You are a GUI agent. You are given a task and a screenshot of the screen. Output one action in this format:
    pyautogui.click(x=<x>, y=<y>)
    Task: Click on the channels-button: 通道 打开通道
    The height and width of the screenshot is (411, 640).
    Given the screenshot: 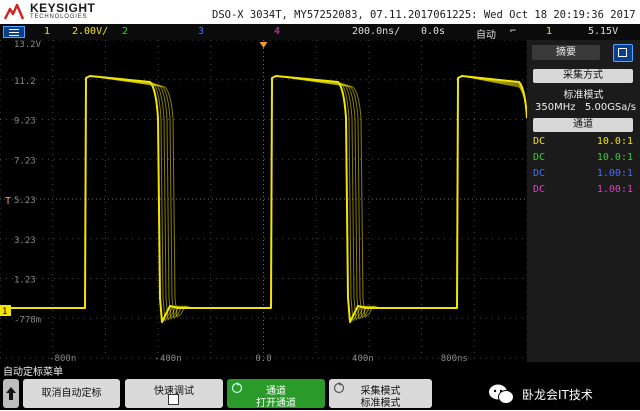 What is the action you would take?
    pyautogui.click(x=276, y=394)
    